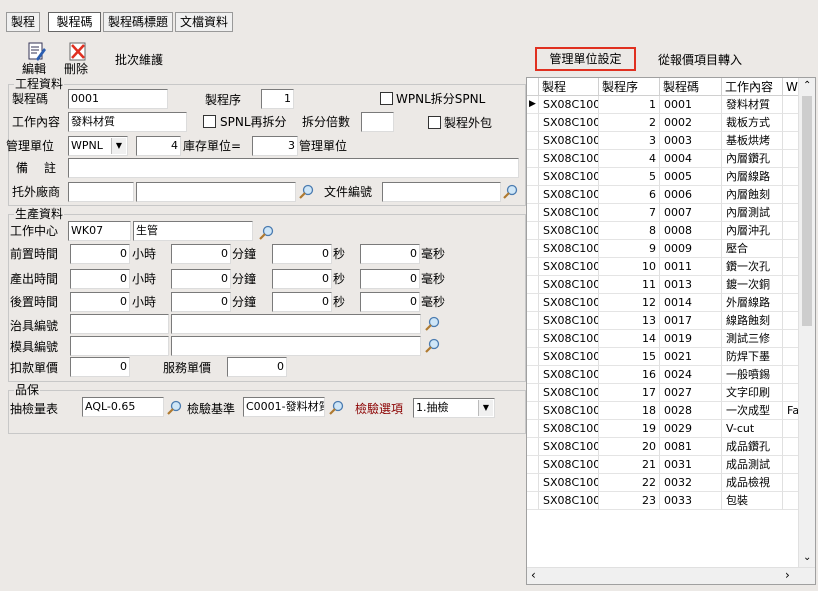  What do you see at coordinates (23, 22) in the screenshot?
I see `tab-process: 製程` at bounding box center [23, 22].